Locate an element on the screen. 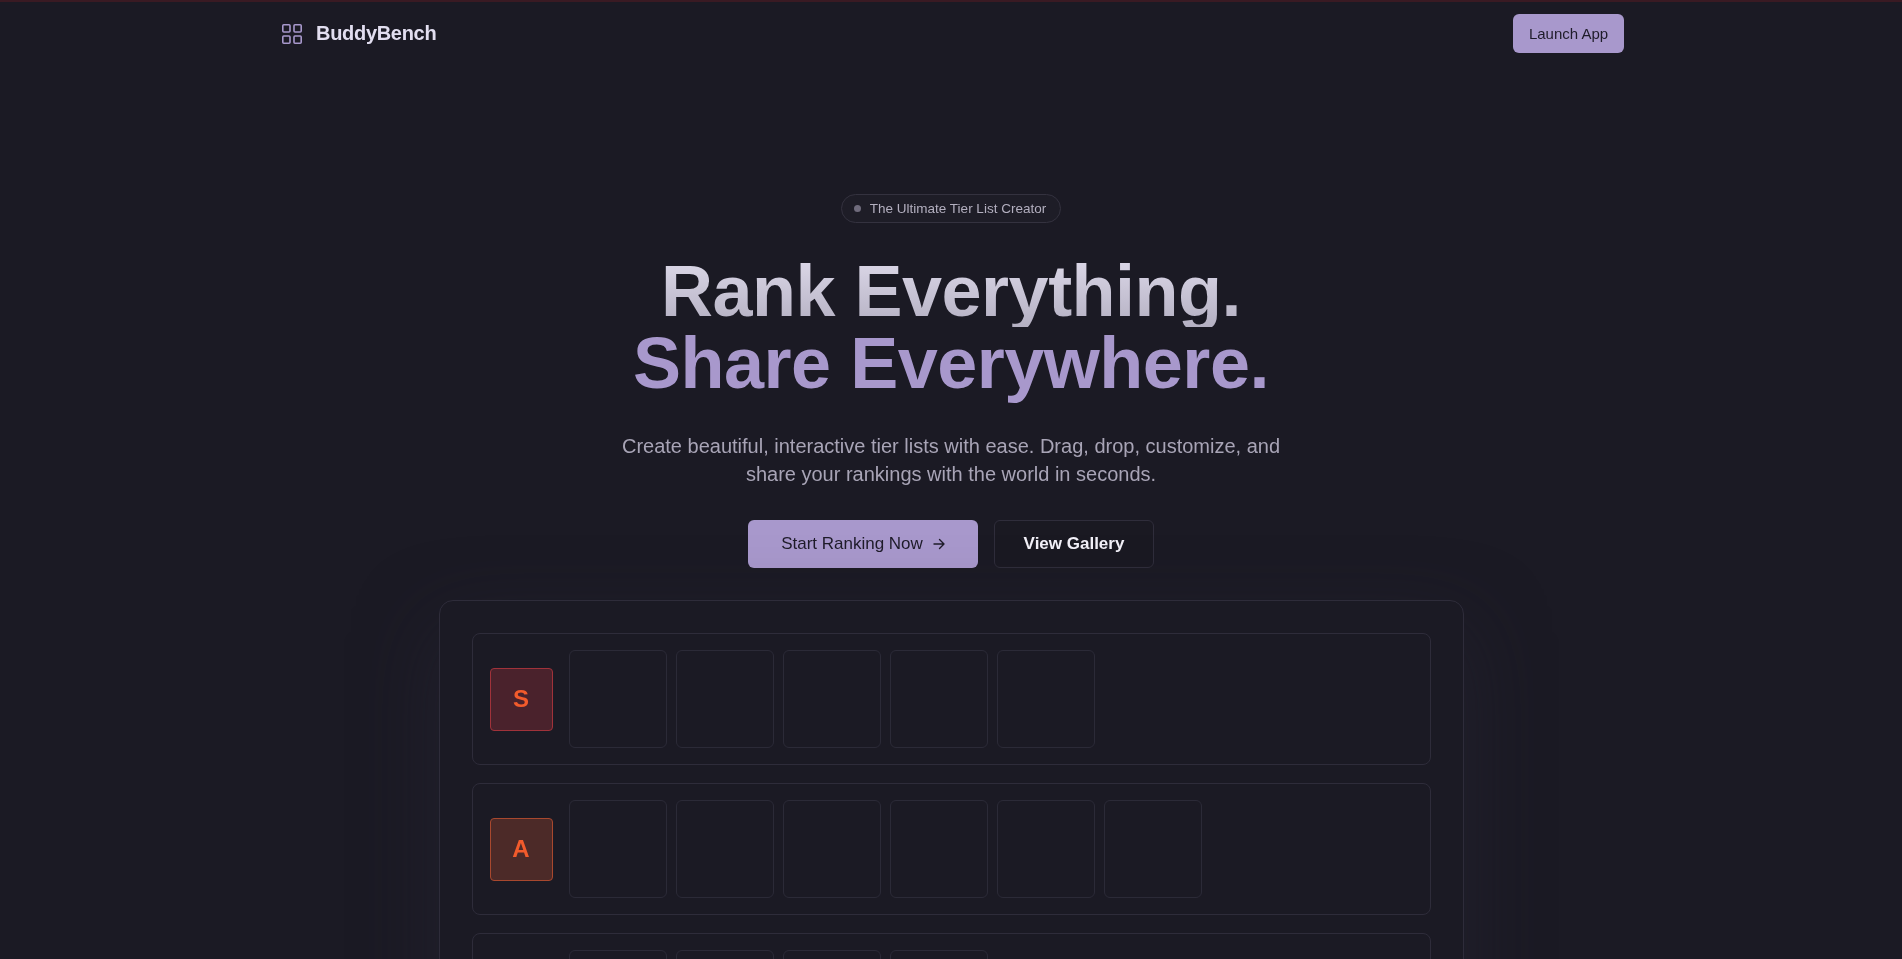 This screenshot has height=959, width=1902. dot-icon is located at coordinates (857, 208).